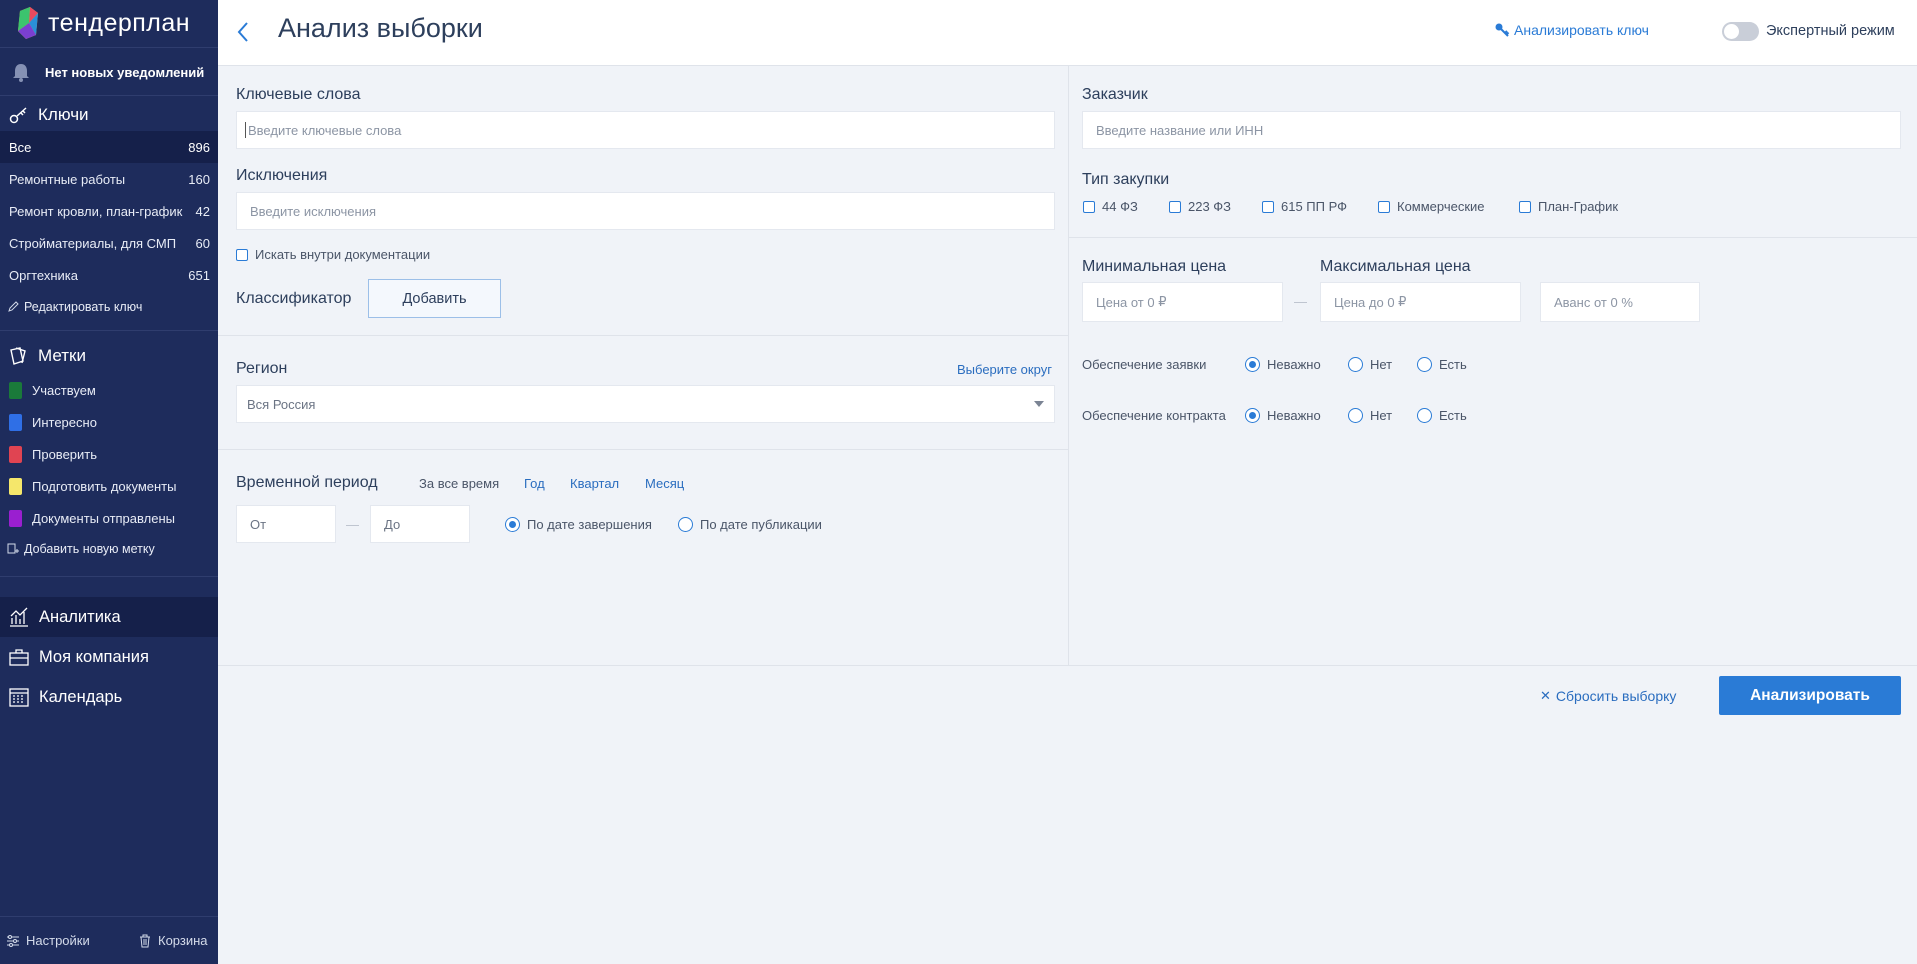 This screenshot has width=1917, height=964. I want to click on exclusions-label: Исключения, so click(282, 175).